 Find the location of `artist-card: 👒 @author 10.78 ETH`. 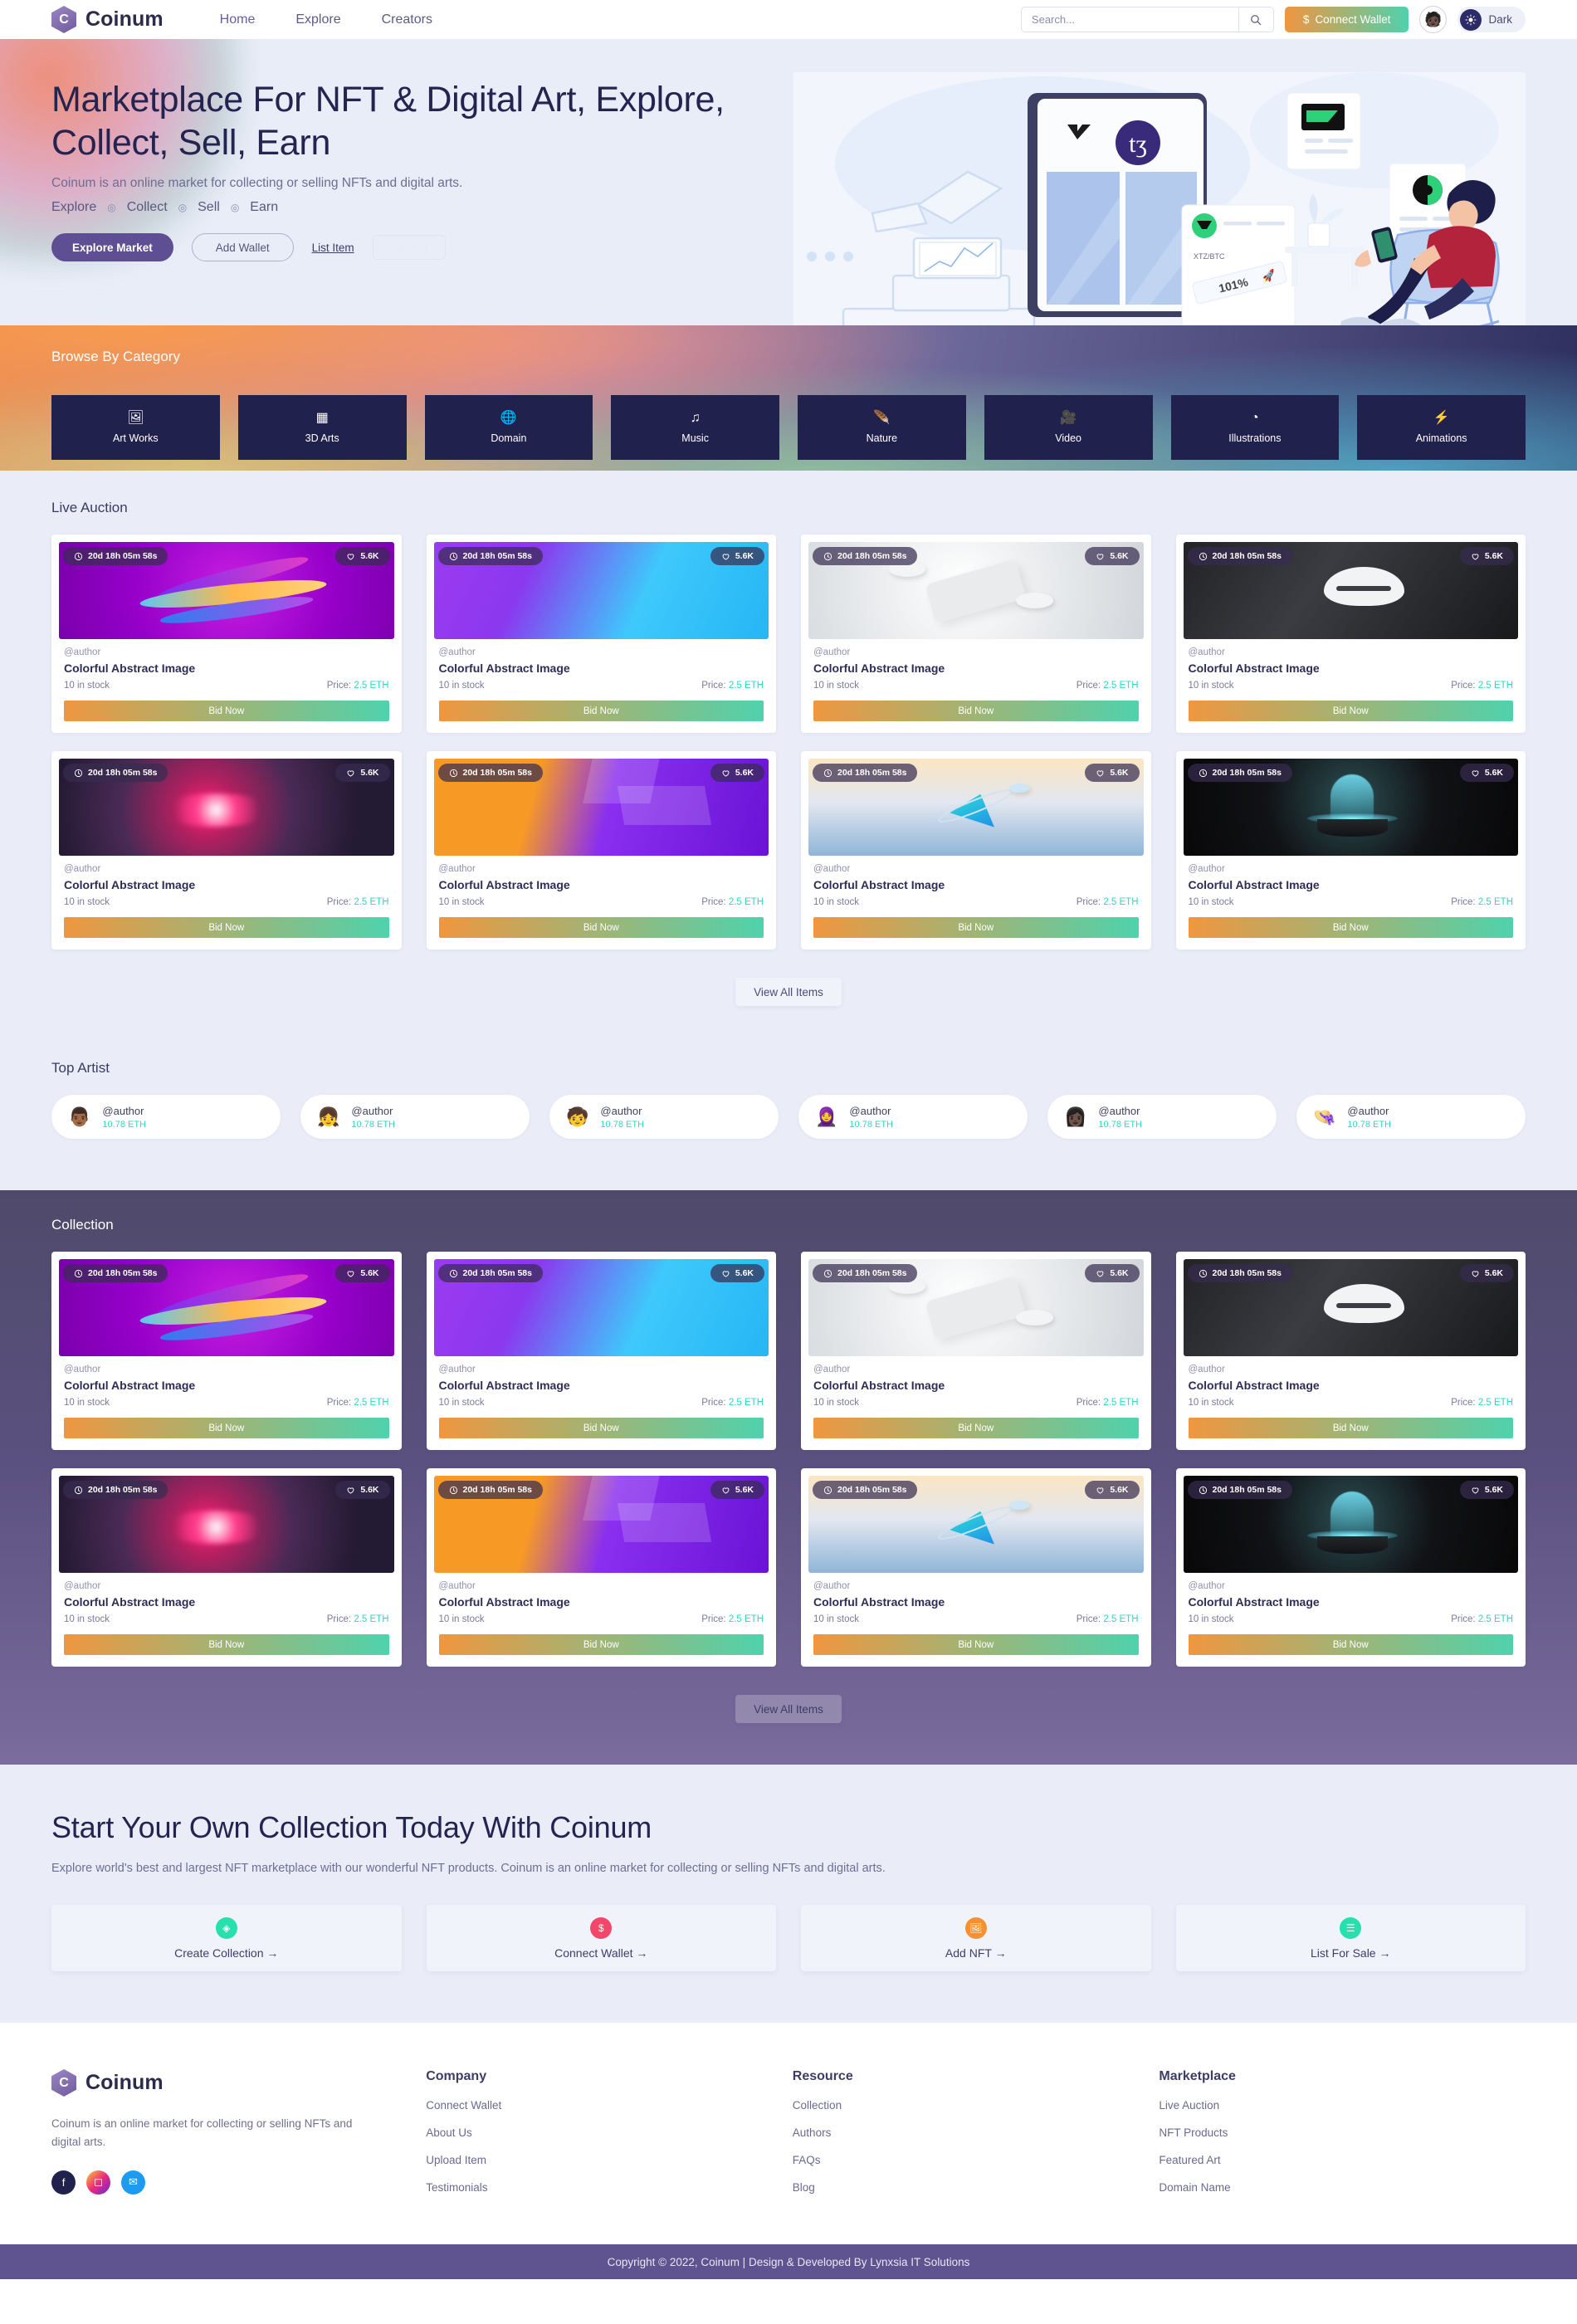

artist-card: 👒 @author 10.78 ETH is located at coordinates (1411, 1117).